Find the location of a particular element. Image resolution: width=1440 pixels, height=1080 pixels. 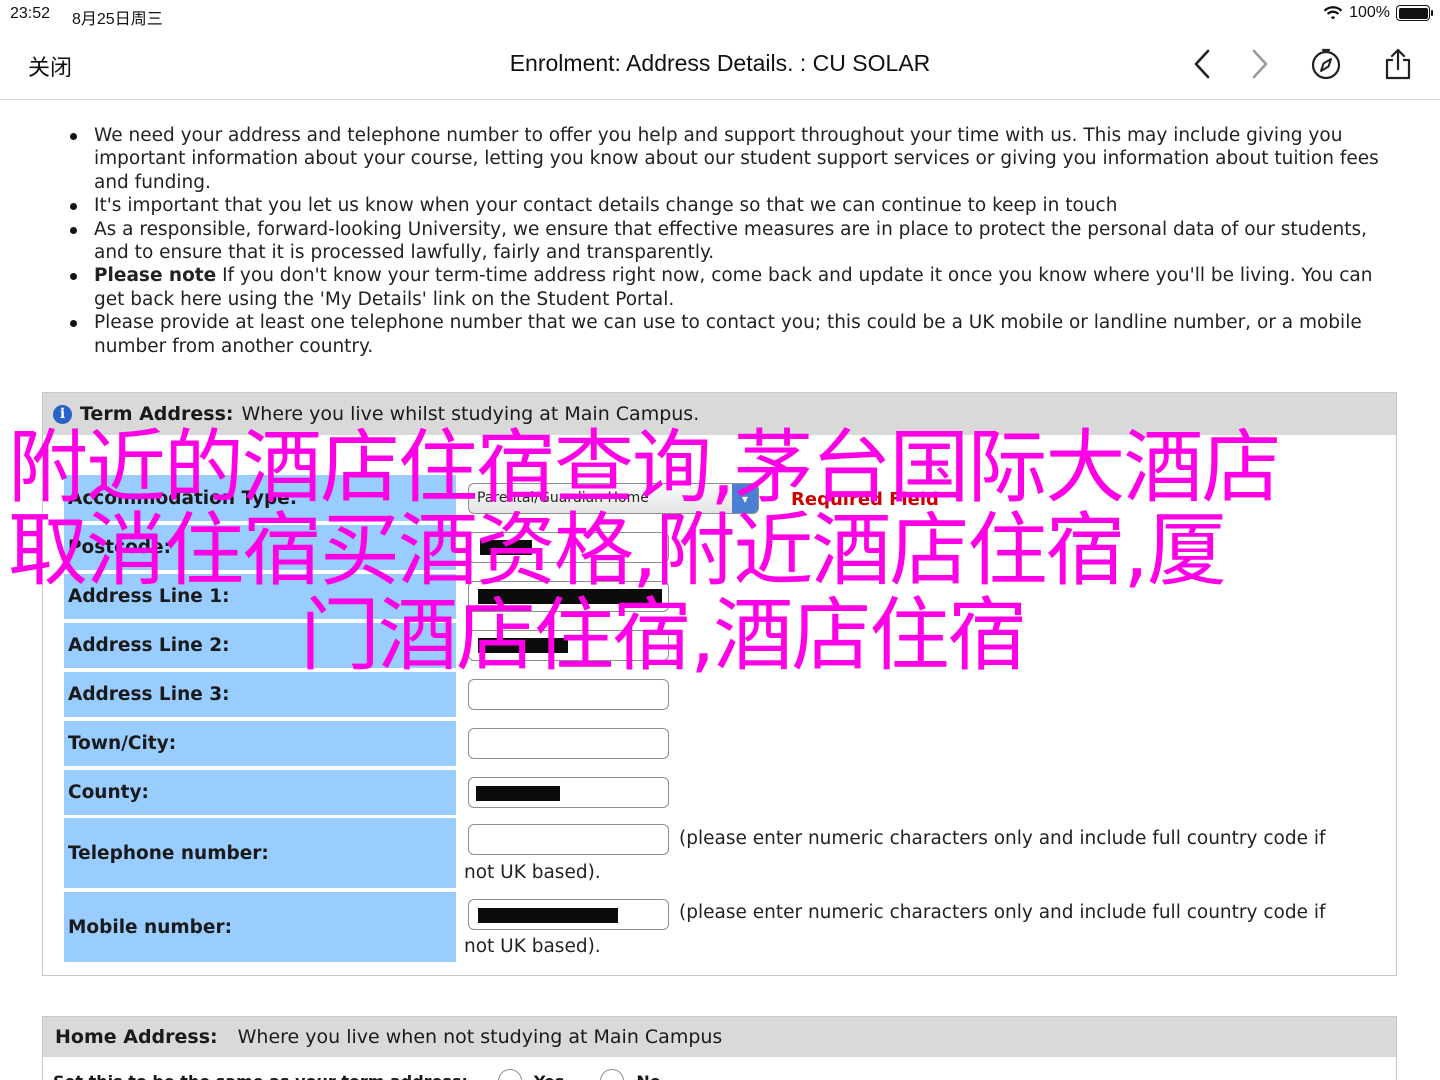

same-address-yes-radio is located at coordinates (509, 1074).